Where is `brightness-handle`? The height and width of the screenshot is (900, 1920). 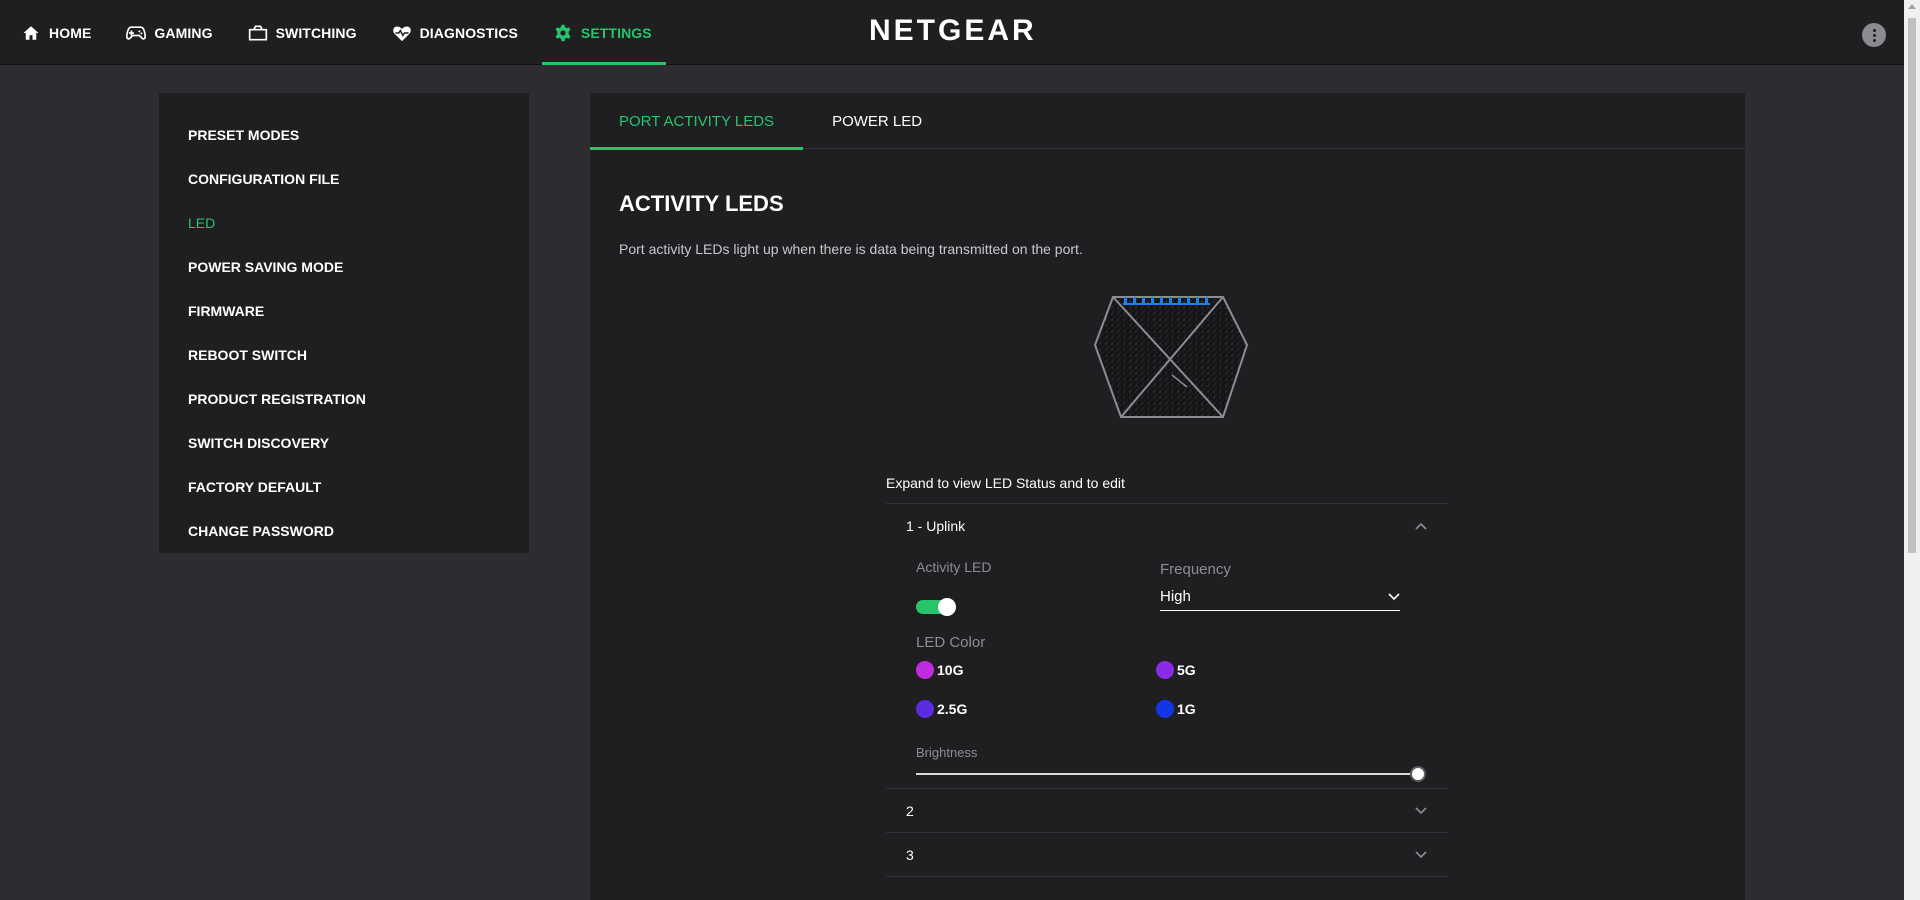
brightness-handle is located at coordinates (1418, 774).